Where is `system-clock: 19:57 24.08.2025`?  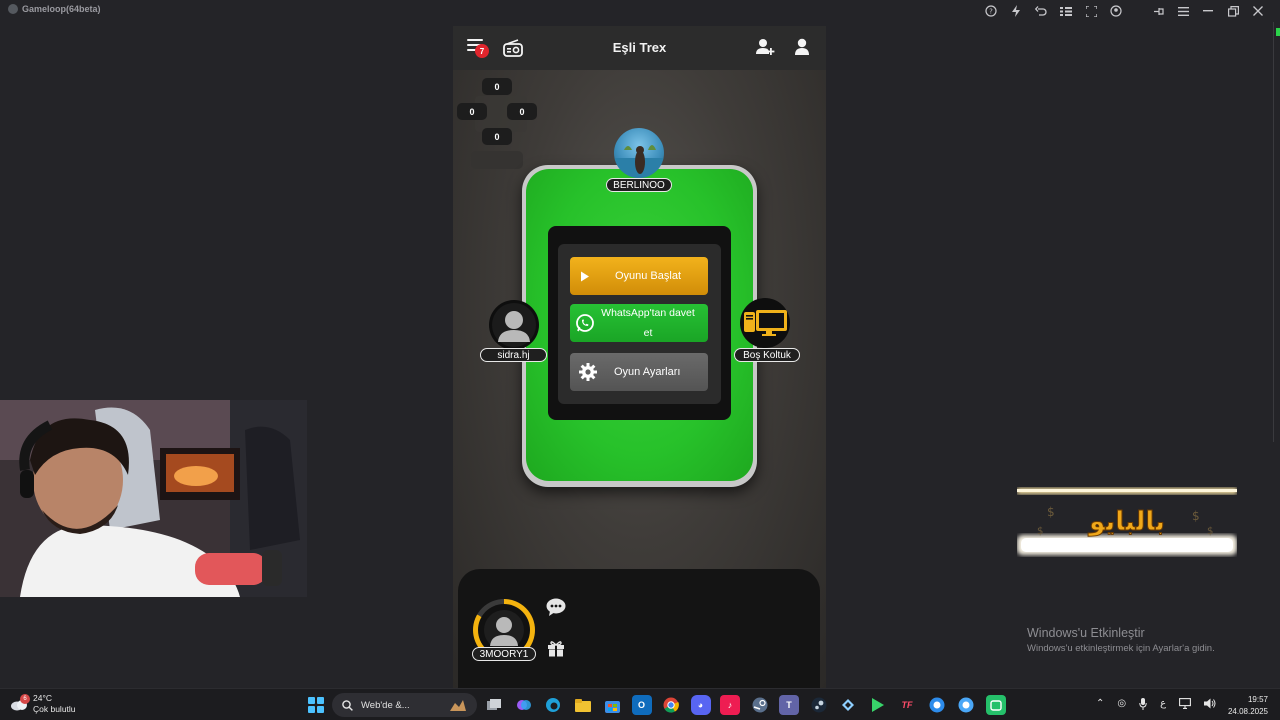
system-clock: 19:57 24.08.2025 is located at coordinates (1245, 706).